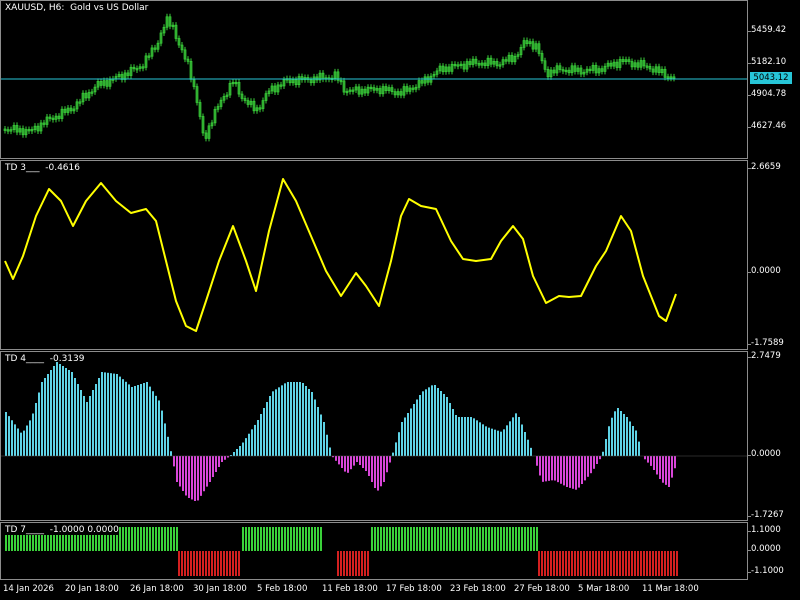  Describe the element at coordinates (62, 530) in the screenshot. I see `td7-label: TD 7____ -1.0000 0.0000` at that location.